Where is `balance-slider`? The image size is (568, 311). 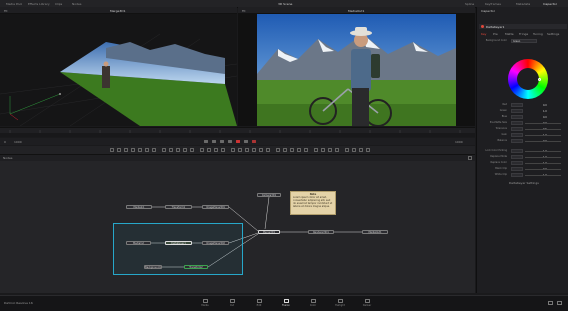
balance-slider is located at coordinates (543, 141).